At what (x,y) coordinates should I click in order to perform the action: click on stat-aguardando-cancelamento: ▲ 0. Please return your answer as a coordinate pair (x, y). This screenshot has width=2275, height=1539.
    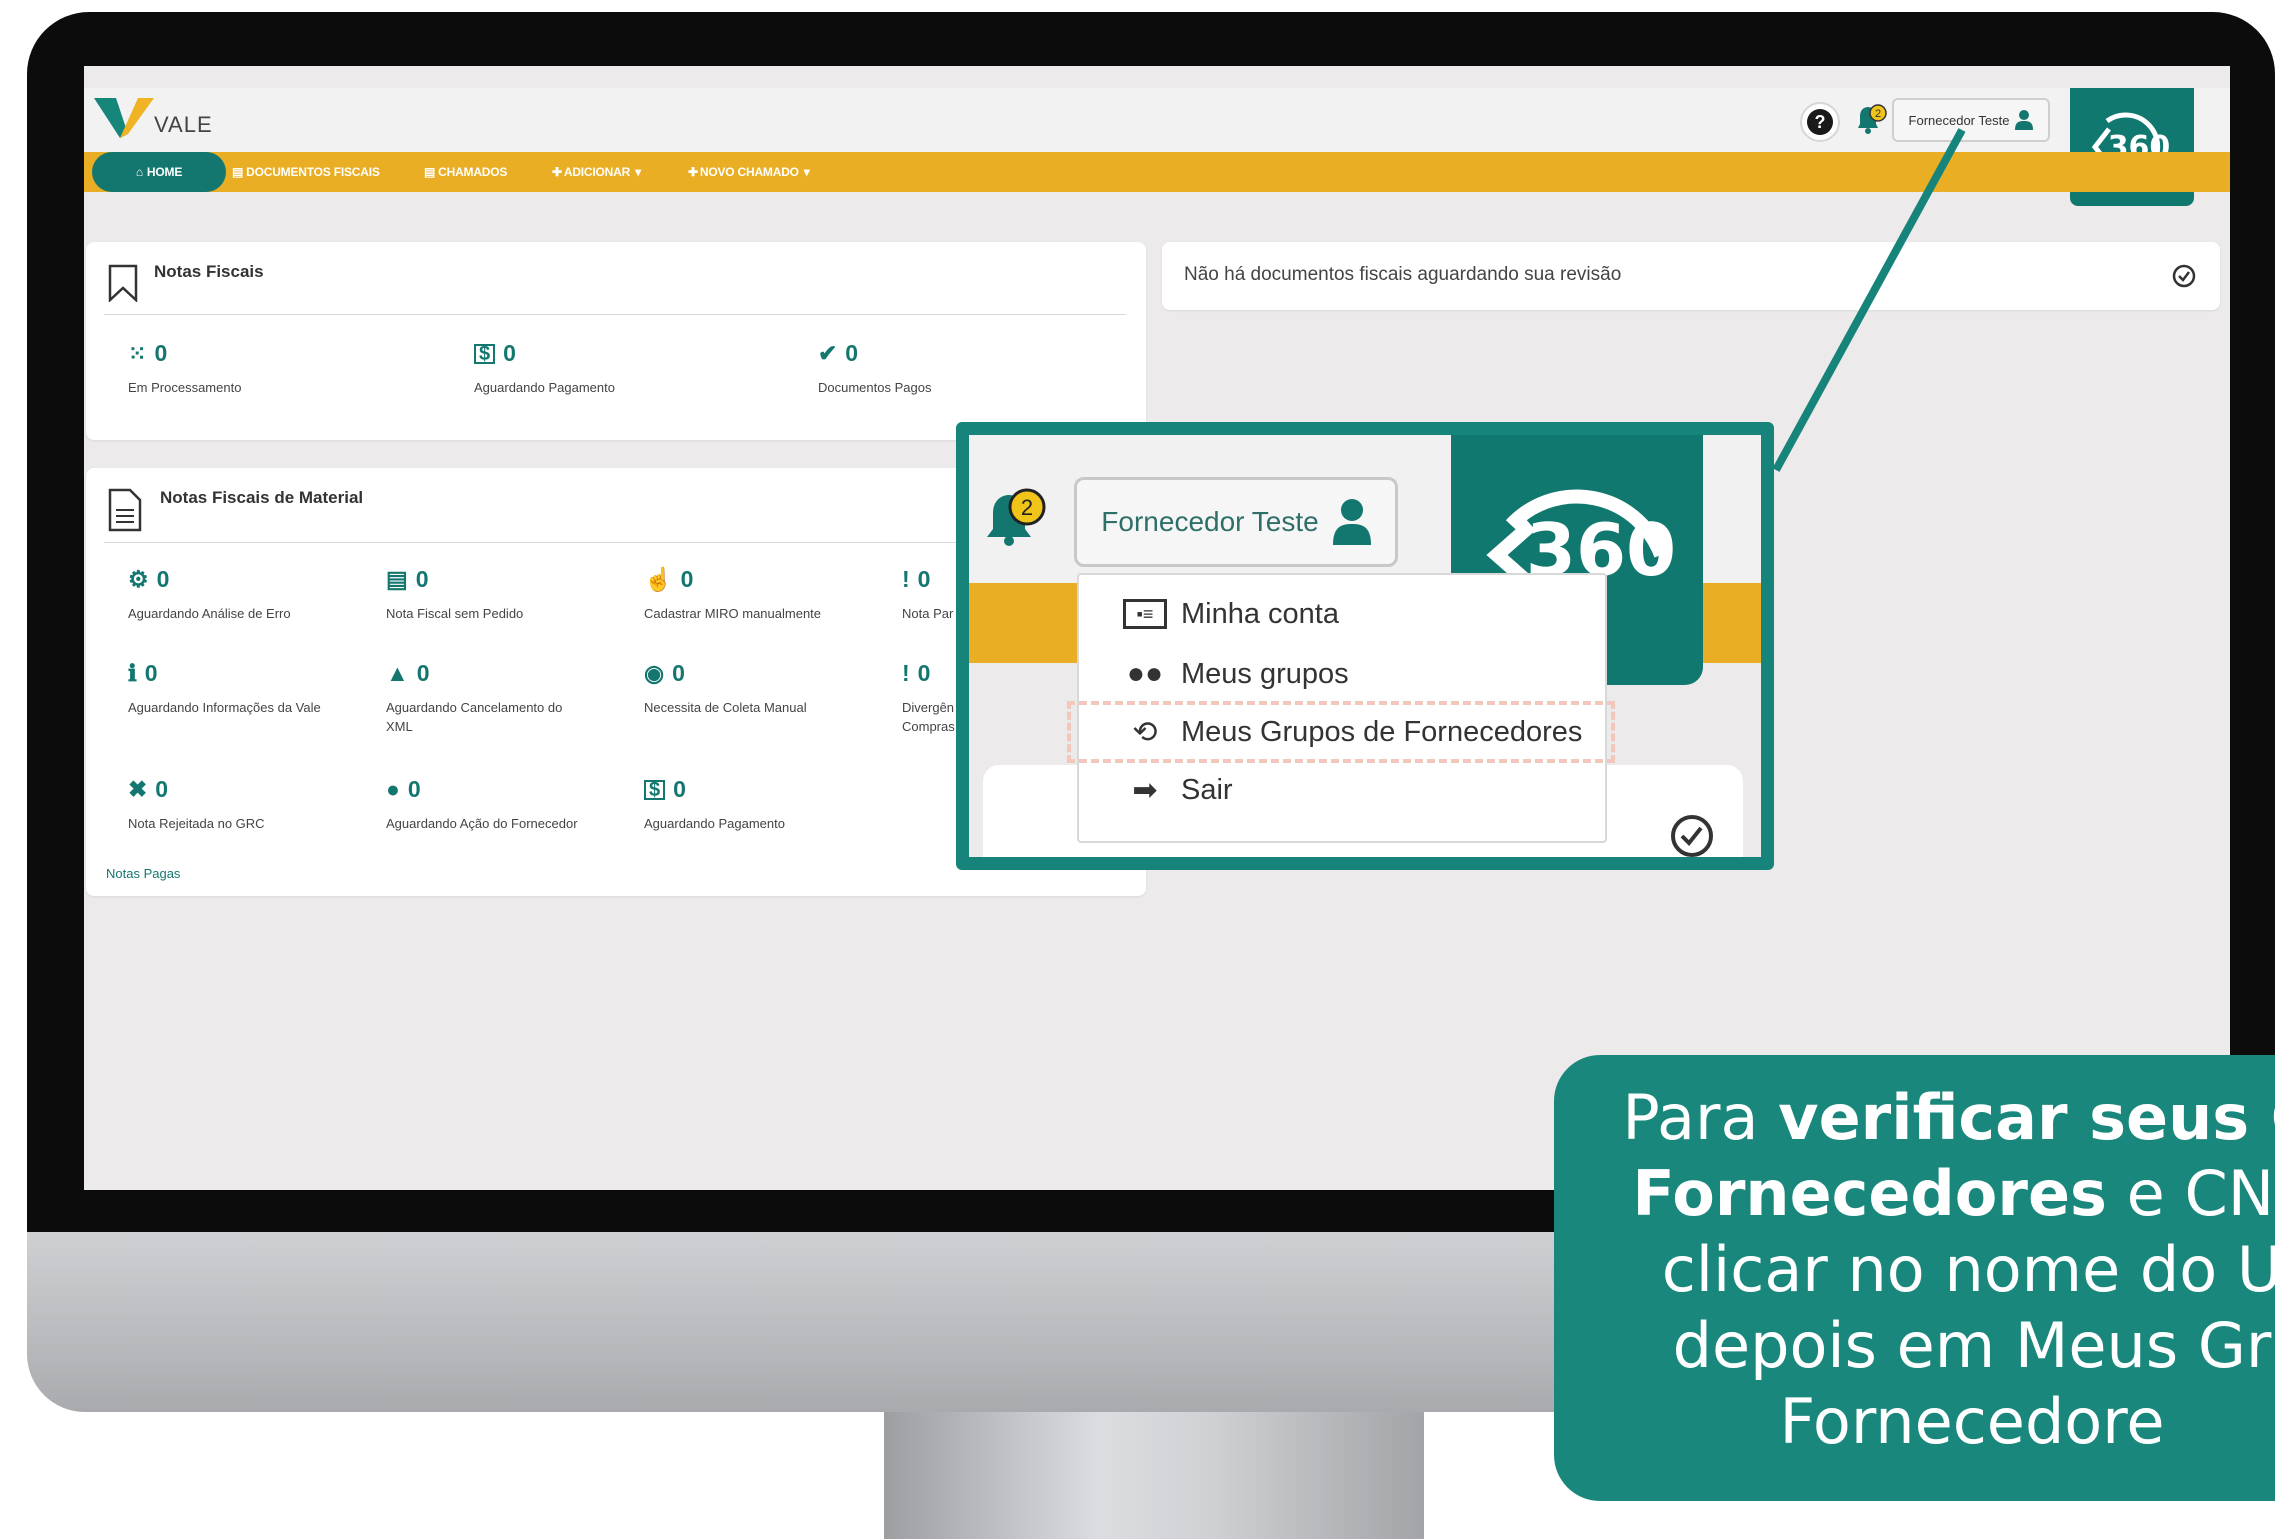
    Looking at the image, I should click on (408, 673).